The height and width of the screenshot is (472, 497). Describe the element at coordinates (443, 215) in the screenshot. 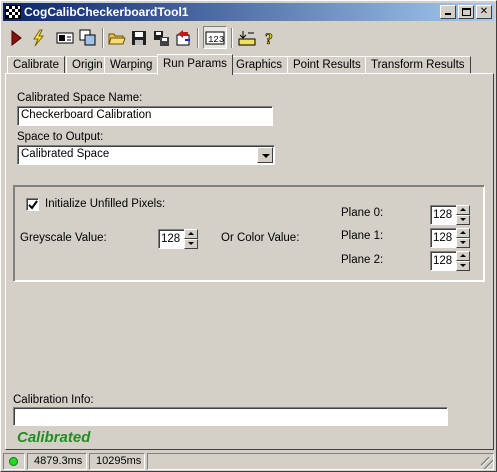

I see `plane0-value: 128` at that location.